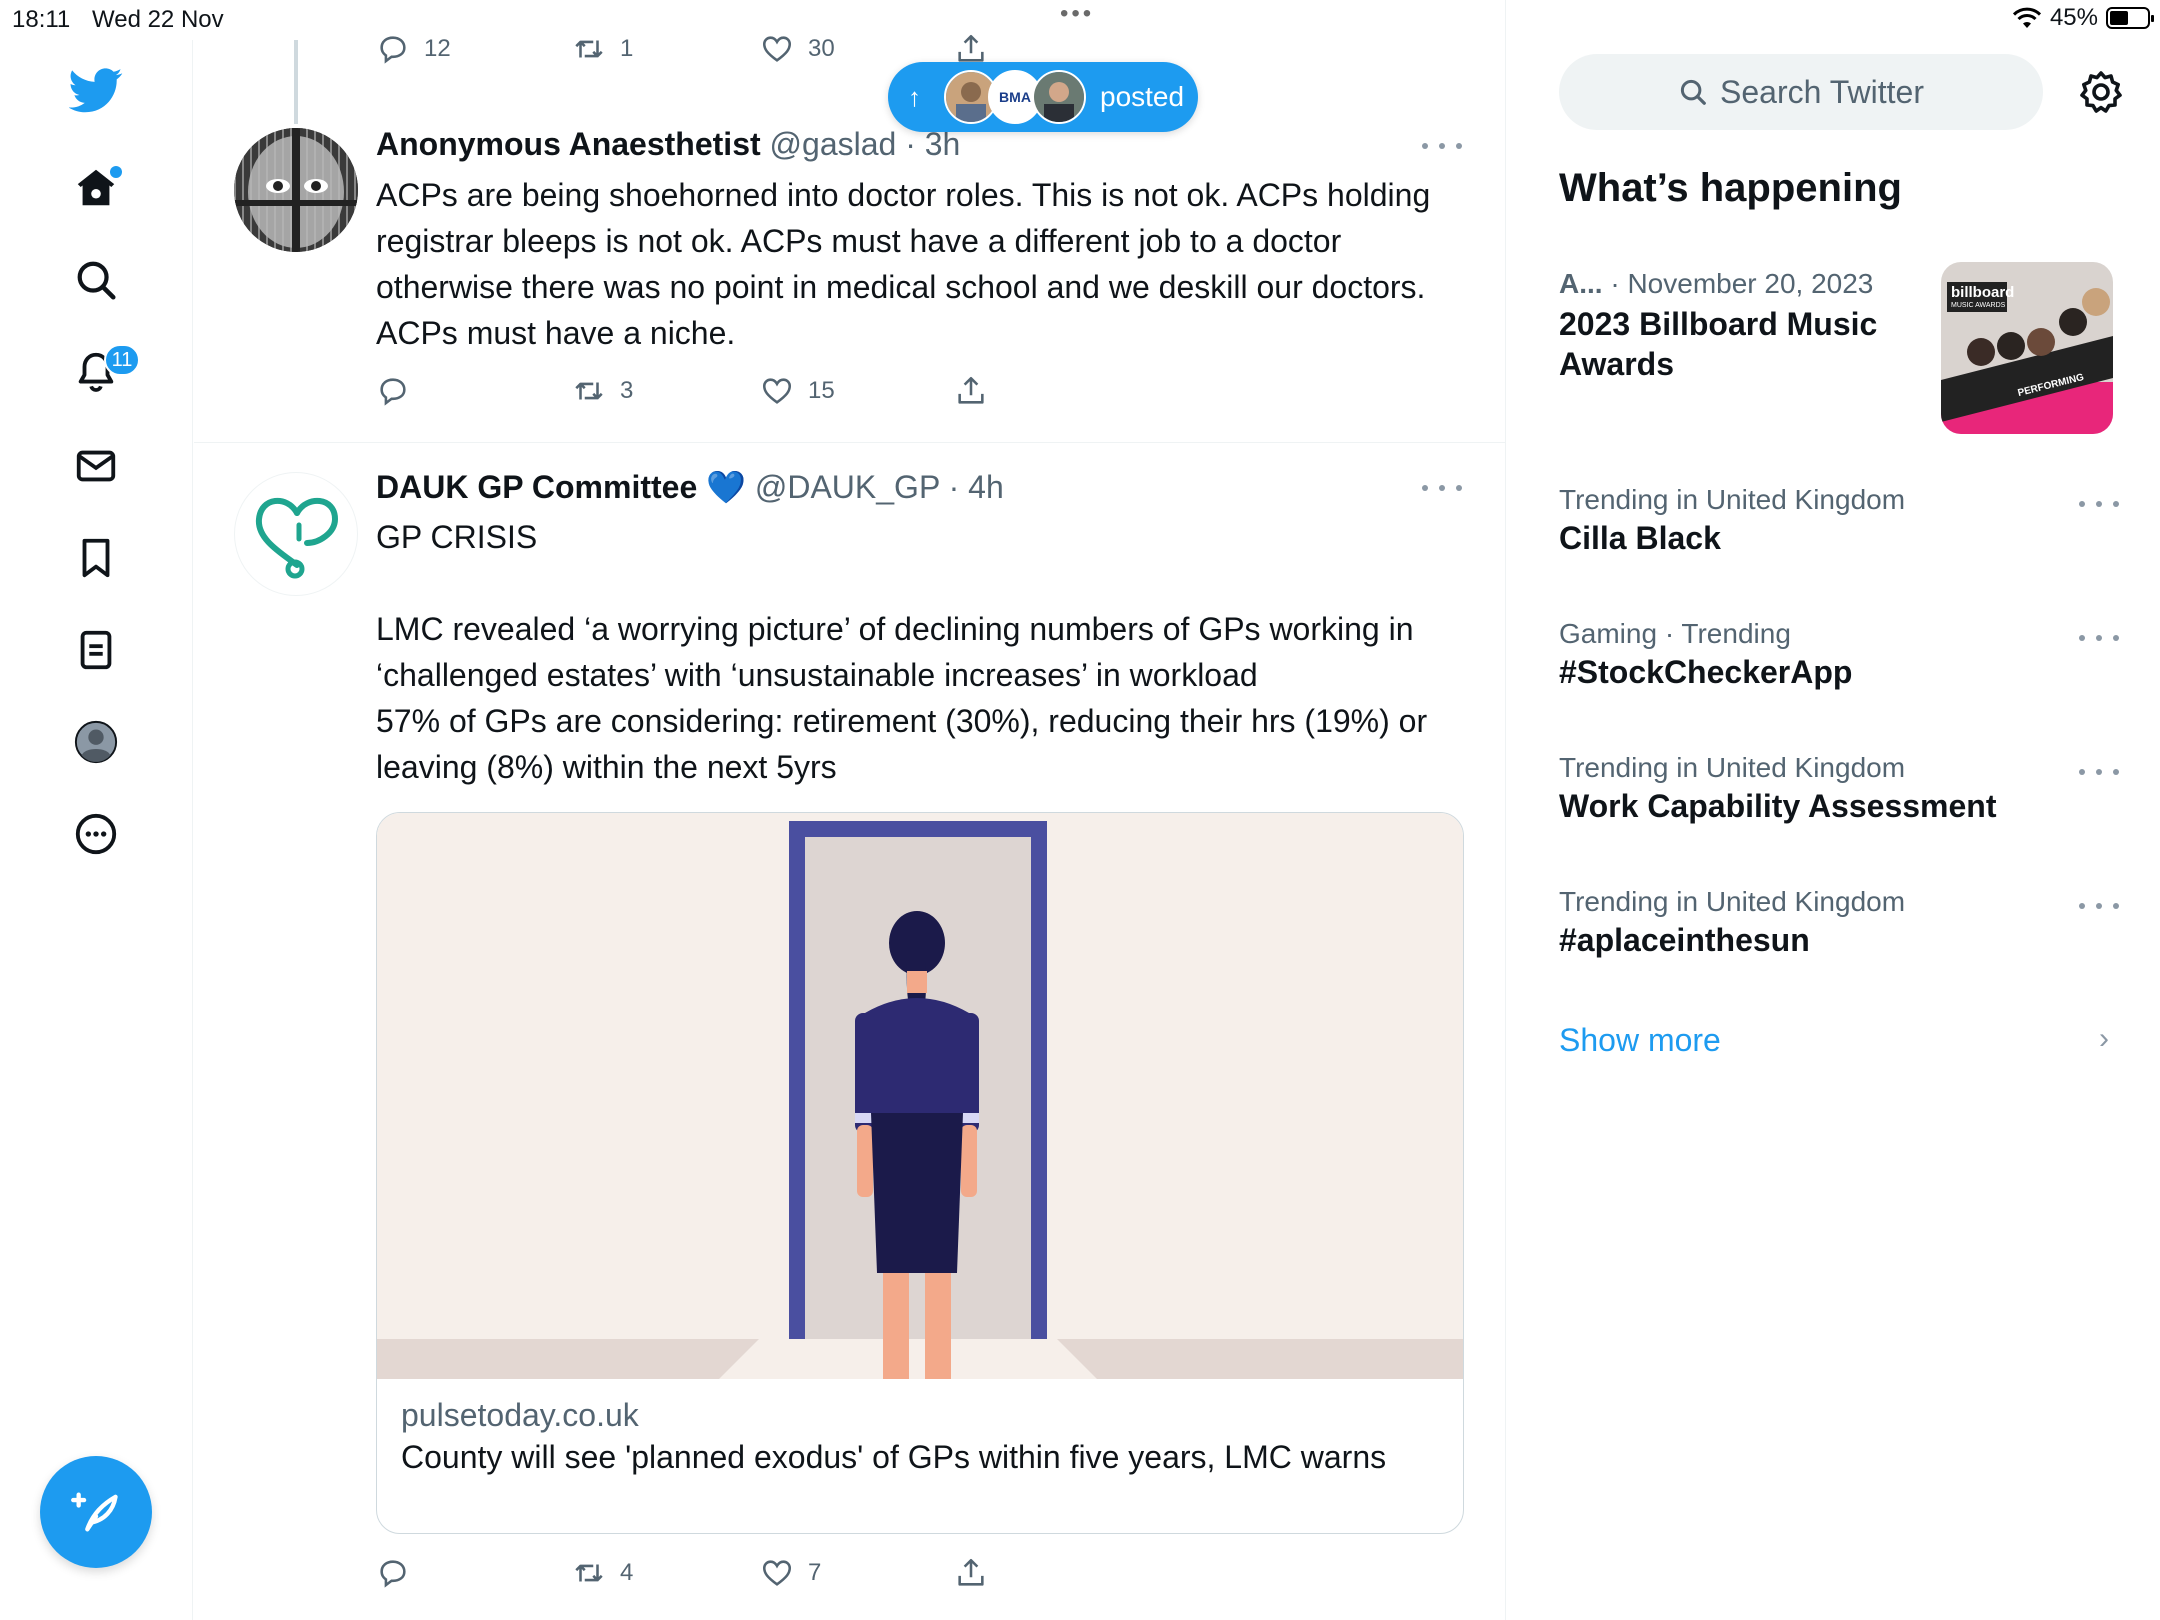  What do you see at coordinates (96, 466) in the screenshot?
I see `messages-envelope-icon` at bounding box center [96, 466].